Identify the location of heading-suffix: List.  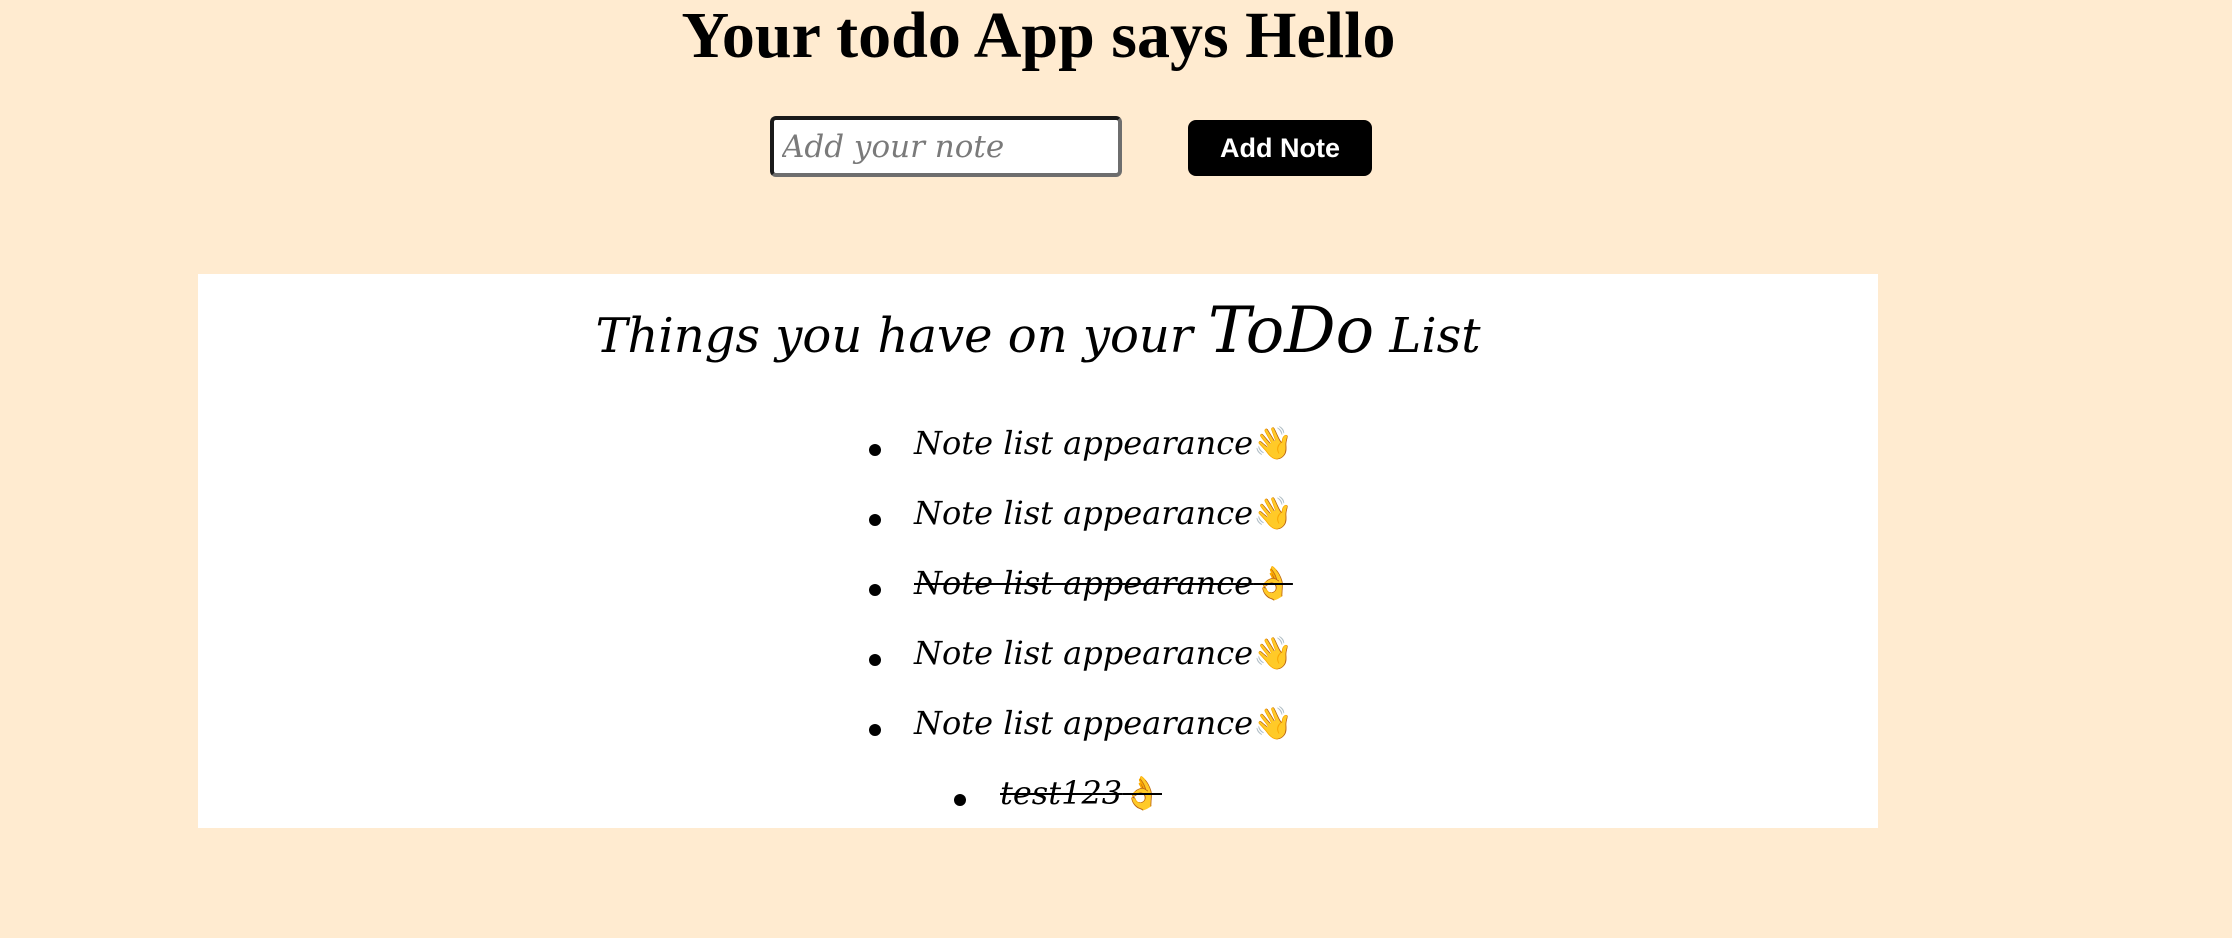
(1427, 336).